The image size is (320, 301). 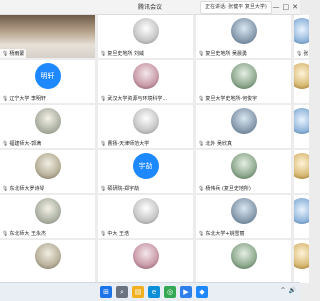 I want to click on system-tray: ^ 🔊, so click(x=288, y=290).